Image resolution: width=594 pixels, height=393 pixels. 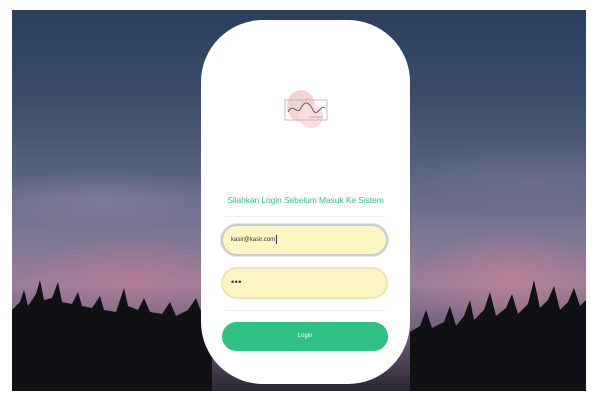 What do you see at coordinates (253, 240) in the screenshot?
I see `email-value: kasir@kasir.com` at bounding box center [253, 240].